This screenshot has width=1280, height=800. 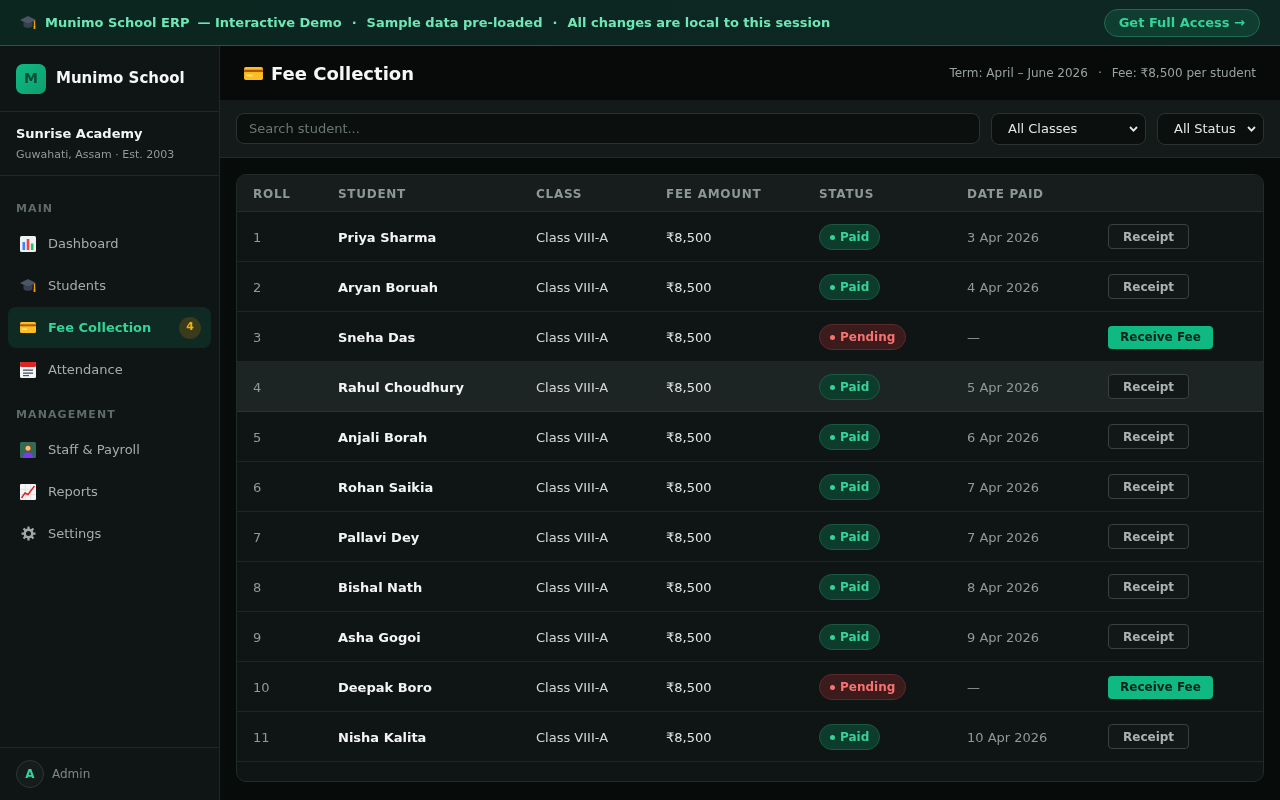 I want to click on column-header: ROLL, so click(x=272, y=194).